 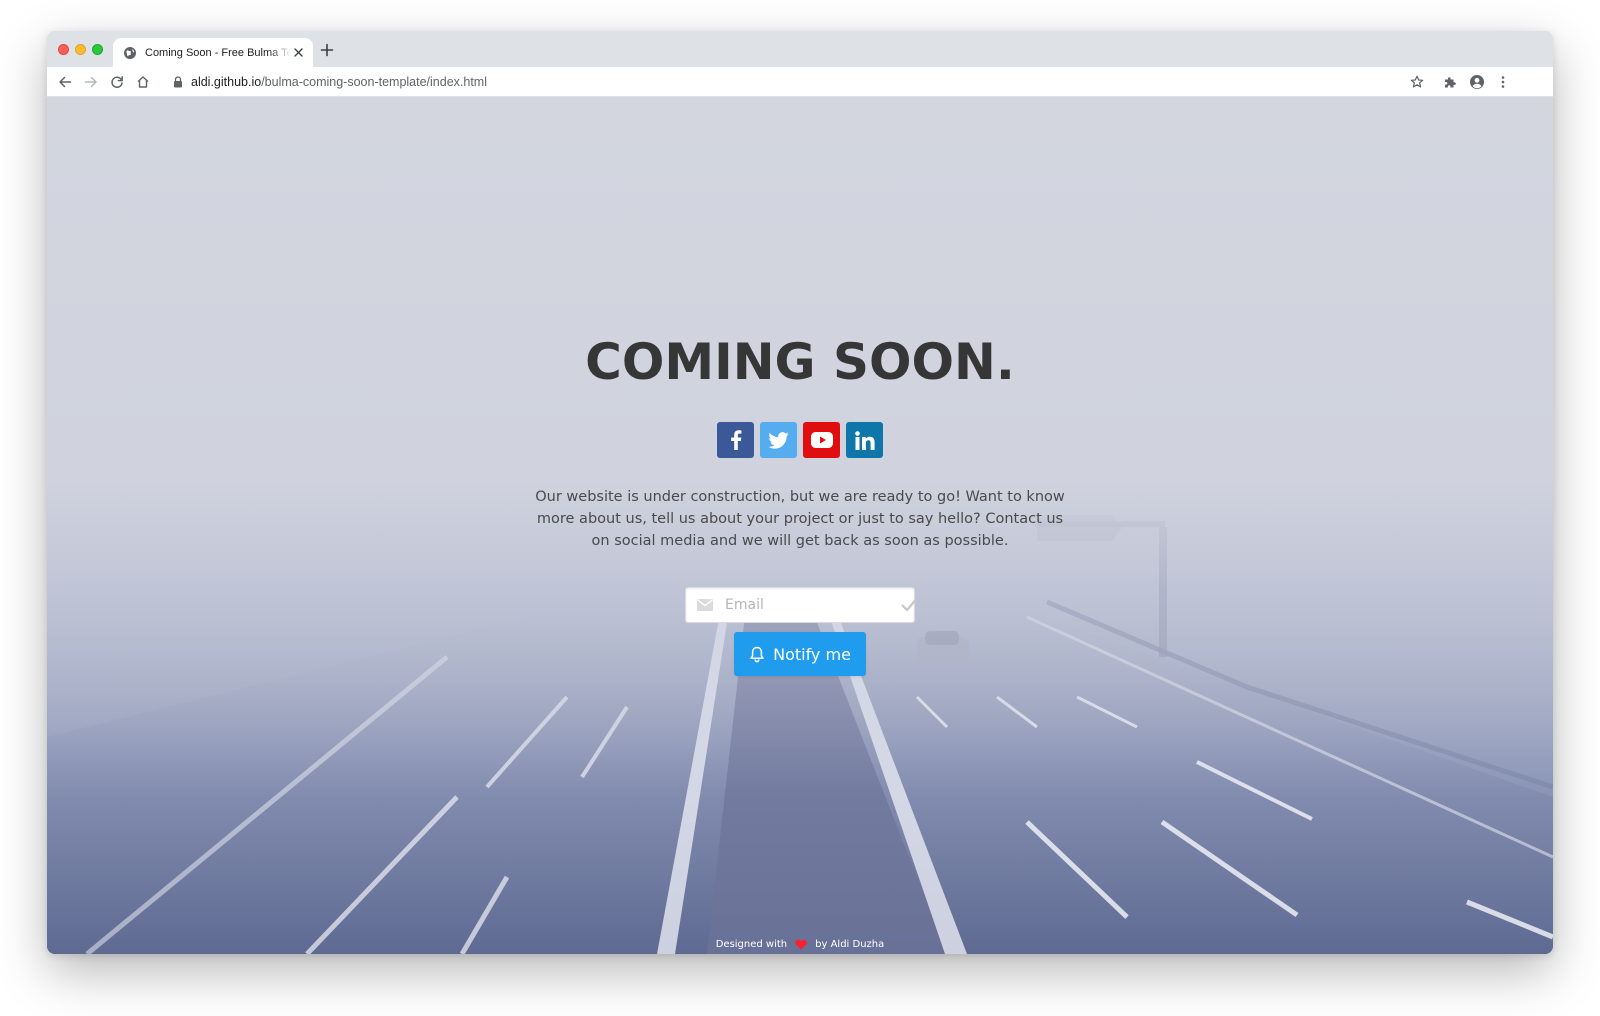 What do you see at coordinates (800, 49) in the screenshot?
I see `tab-strip: Coming Soon - Free Bulma Template` at bounding box center [800, 49].